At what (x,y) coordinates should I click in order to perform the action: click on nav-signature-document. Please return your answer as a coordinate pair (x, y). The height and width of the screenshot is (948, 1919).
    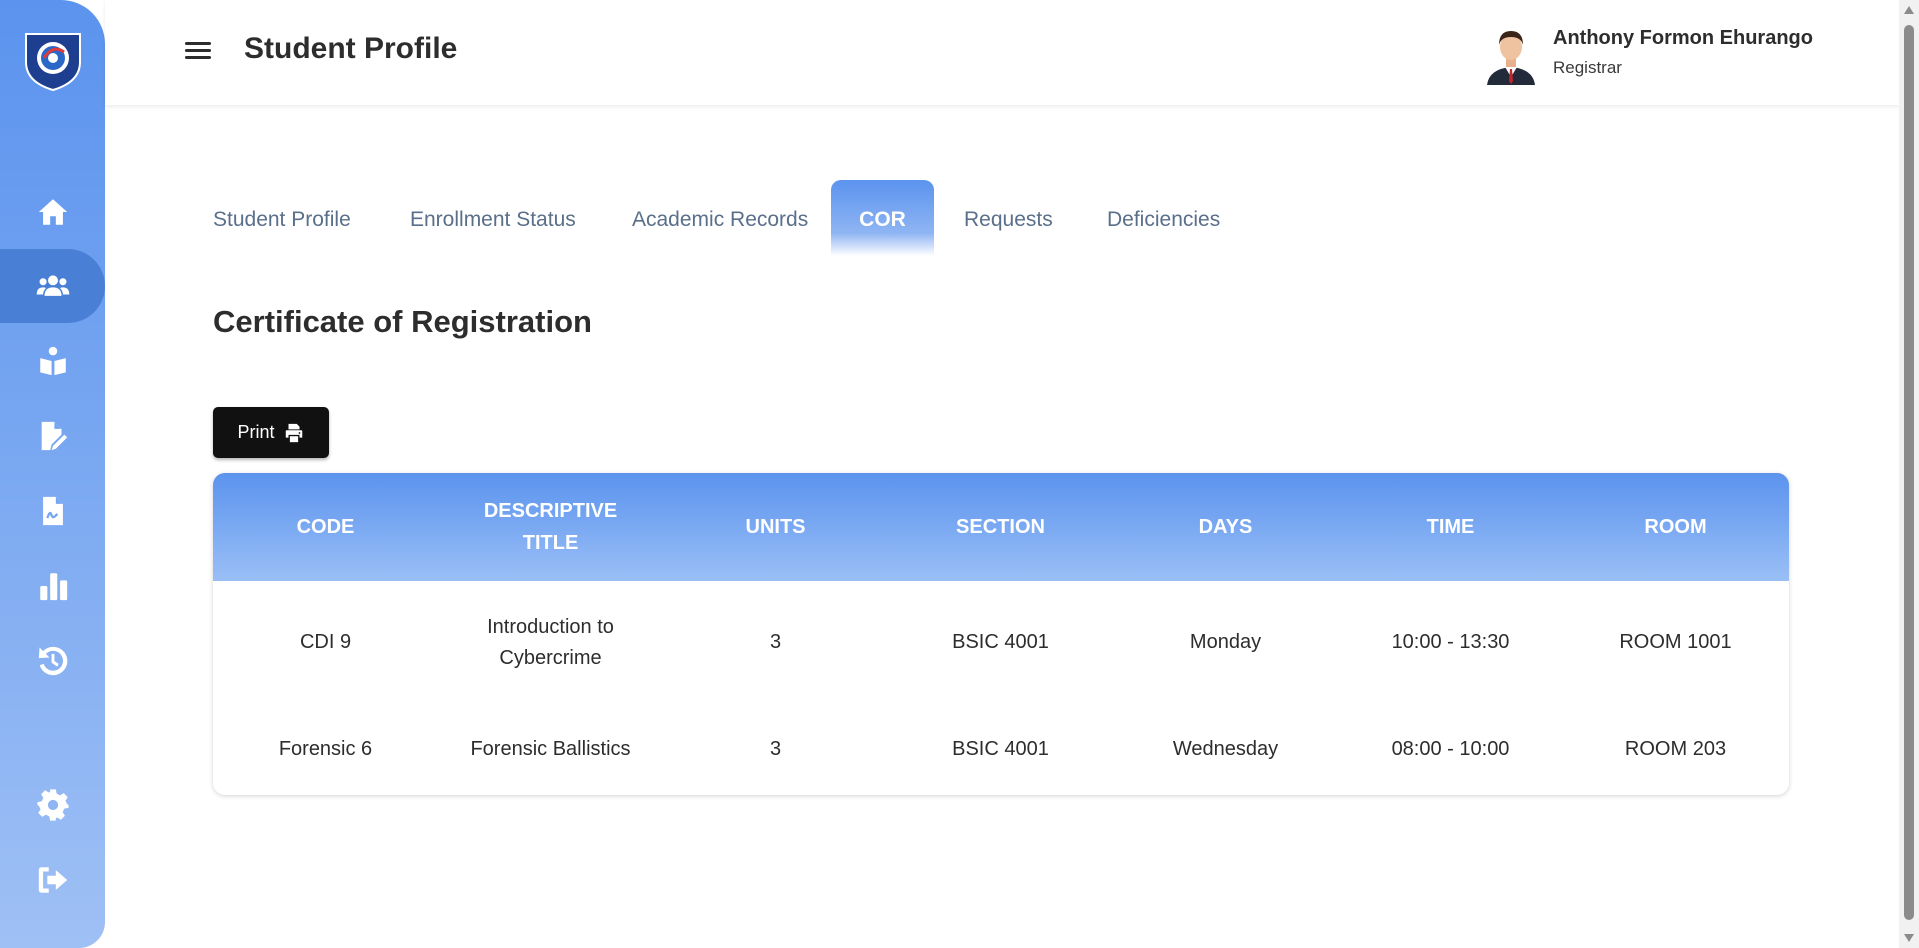
    Looking at the image, I should click on (52, 511).